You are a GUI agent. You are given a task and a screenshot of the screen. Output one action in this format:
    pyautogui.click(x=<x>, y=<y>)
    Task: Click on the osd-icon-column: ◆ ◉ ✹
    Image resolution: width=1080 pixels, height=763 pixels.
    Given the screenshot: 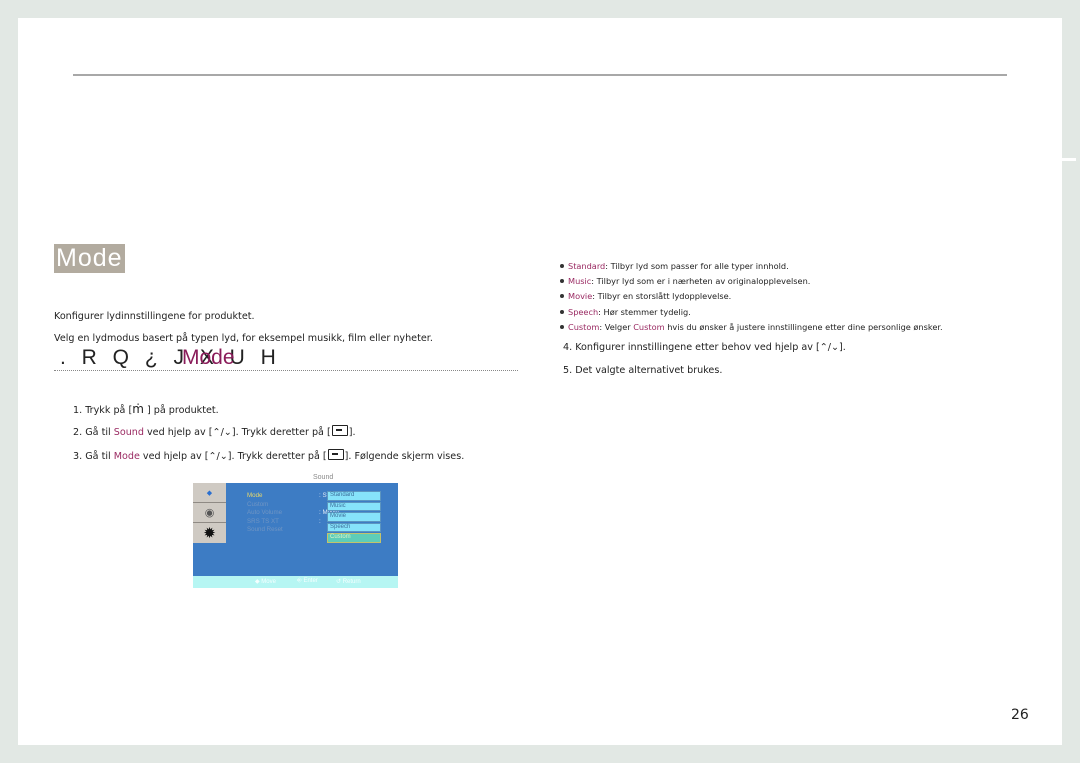 What is the action you would take?
    pyautogui.click(x=209, y=513)
    